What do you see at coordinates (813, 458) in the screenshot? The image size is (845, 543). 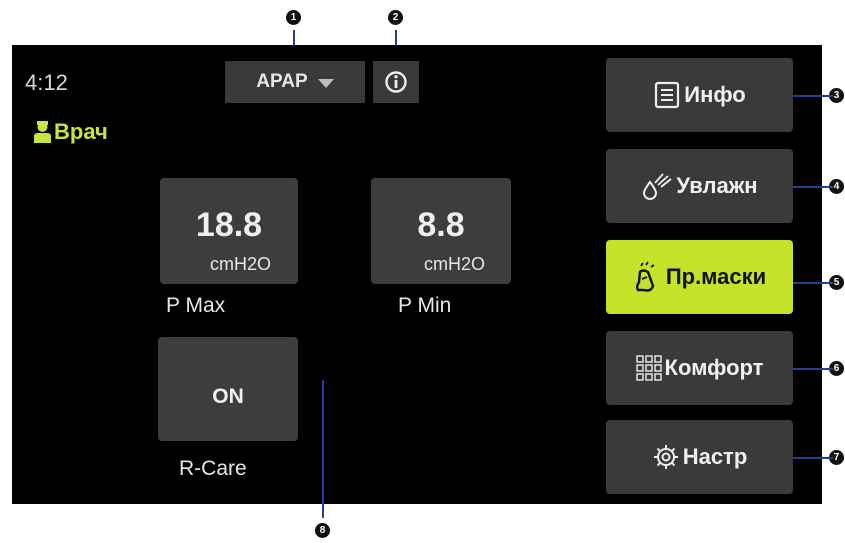 I see `callout-7-leader` at bounding box center [813, 458].